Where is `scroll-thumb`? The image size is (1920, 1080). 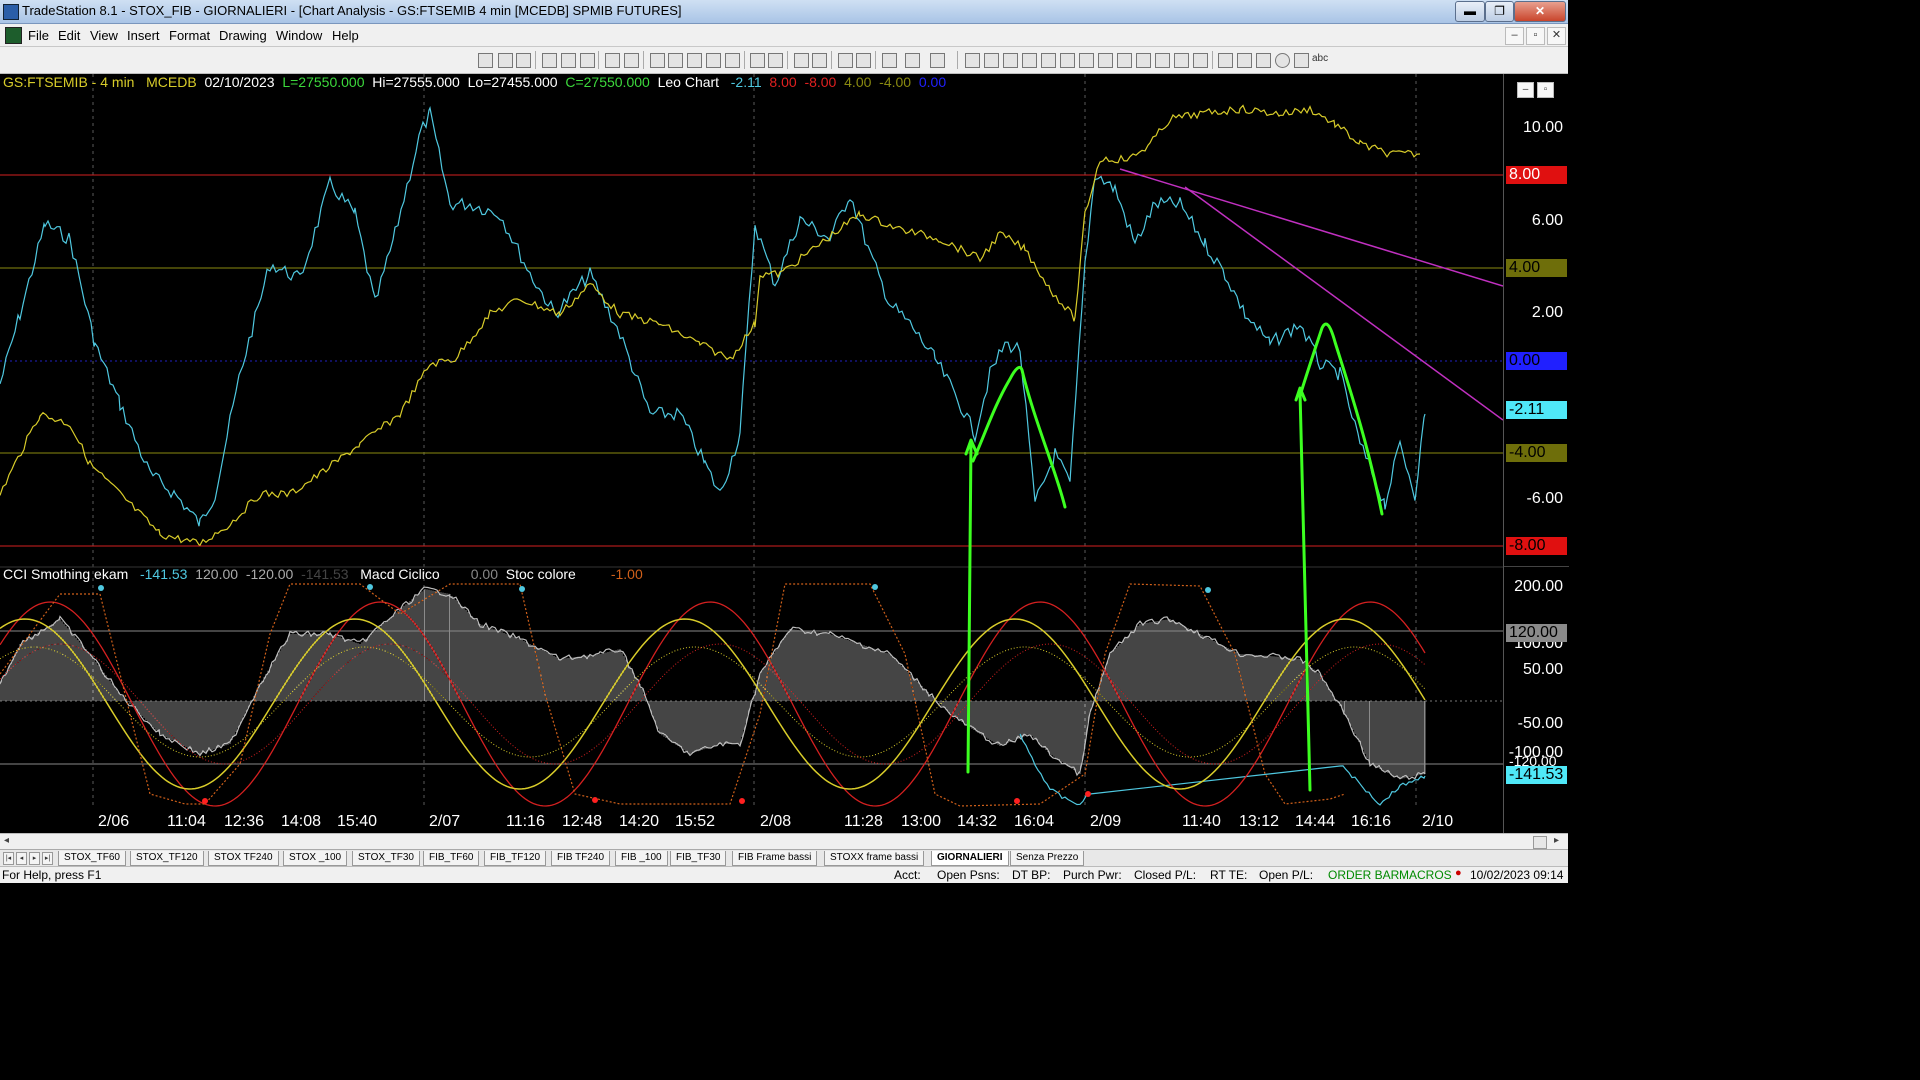 scroll-thumb is located at coordinates (1540, 842).